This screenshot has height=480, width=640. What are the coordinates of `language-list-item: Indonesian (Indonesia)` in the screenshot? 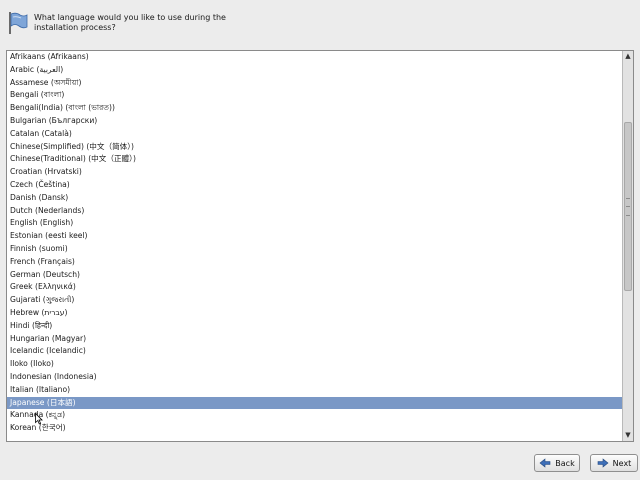 It's located at (314, 377).